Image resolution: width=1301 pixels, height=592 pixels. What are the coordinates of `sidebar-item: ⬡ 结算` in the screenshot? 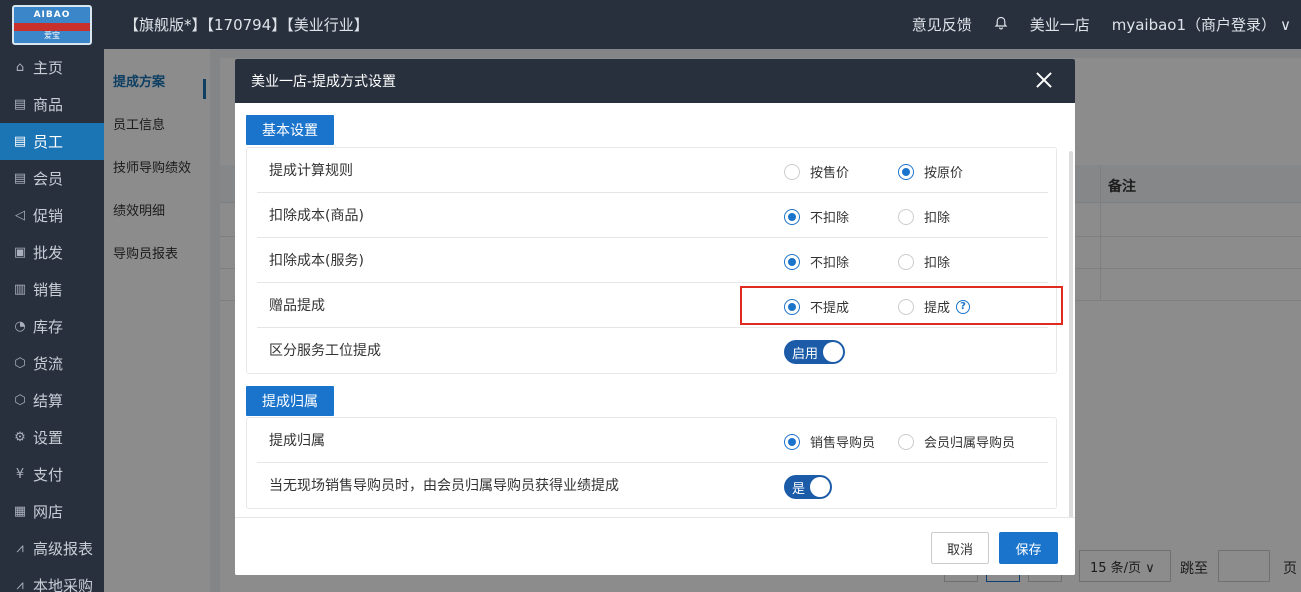 It's located at (52, 400).